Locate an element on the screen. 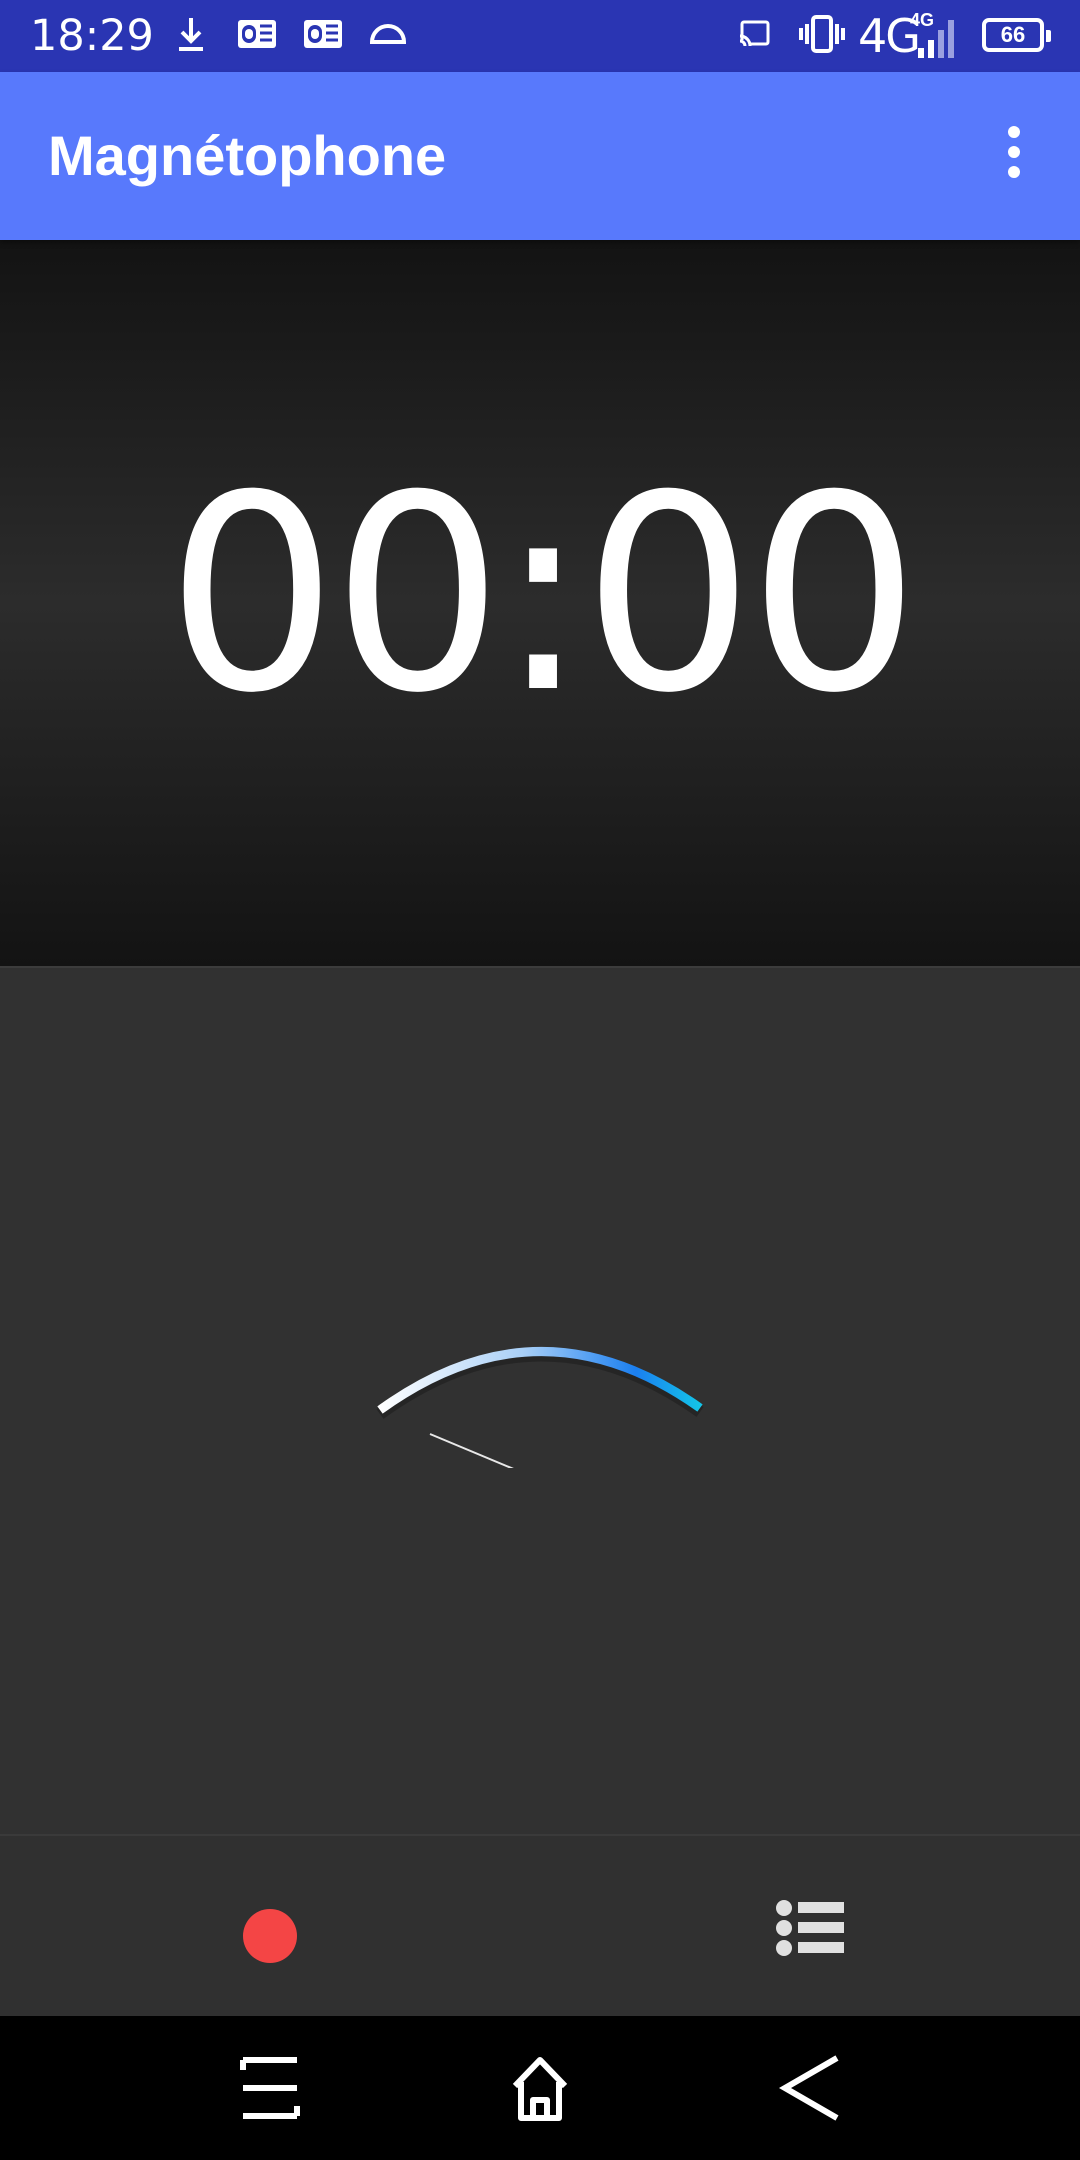 Image resolution: width=1080 pixels, height=2160 pixels. navigation-bar is located at coordinates (540, 2088).